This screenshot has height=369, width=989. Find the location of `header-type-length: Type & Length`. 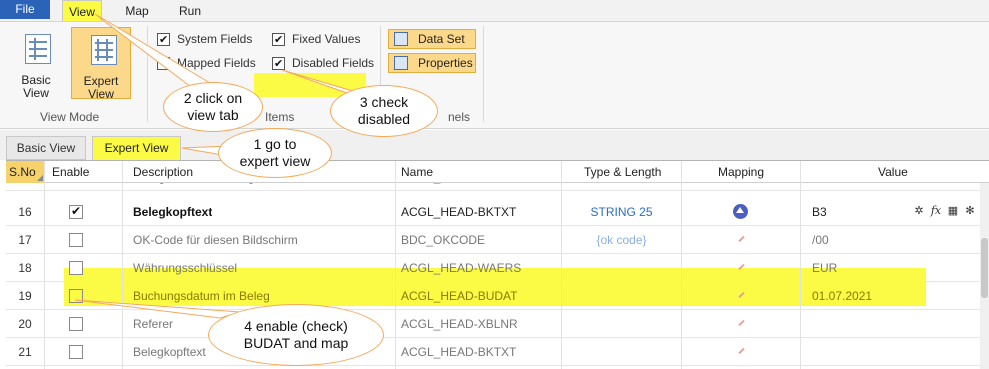

header-type-length: Type & Length is located at coordinates (622, 172).